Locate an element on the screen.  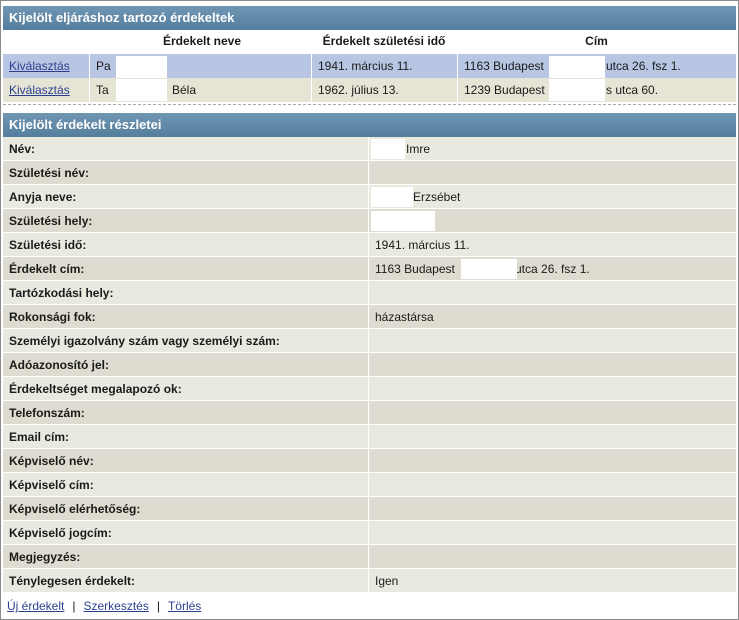
detail-row-tenylegesen-erdekelt: Ténylegesen érdekelt: Igen is located at coordinates (369, 581).